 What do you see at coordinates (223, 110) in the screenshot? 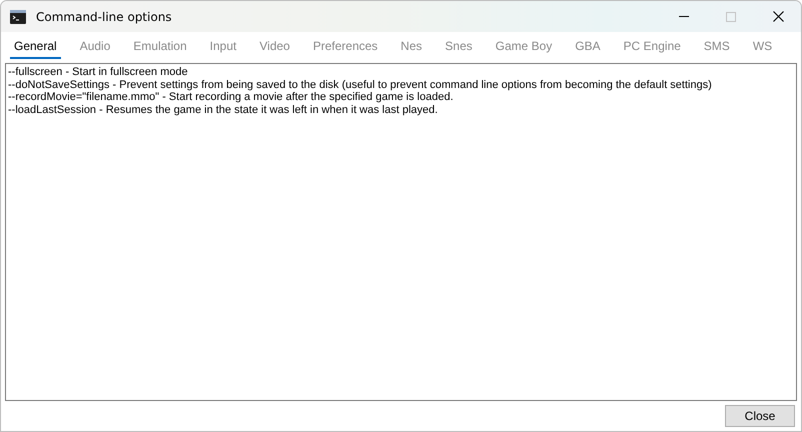
I see `option-line: --loadLastSession - Resumes the game in the state it was left in when it was last played.` at bounding box center [223, 110].